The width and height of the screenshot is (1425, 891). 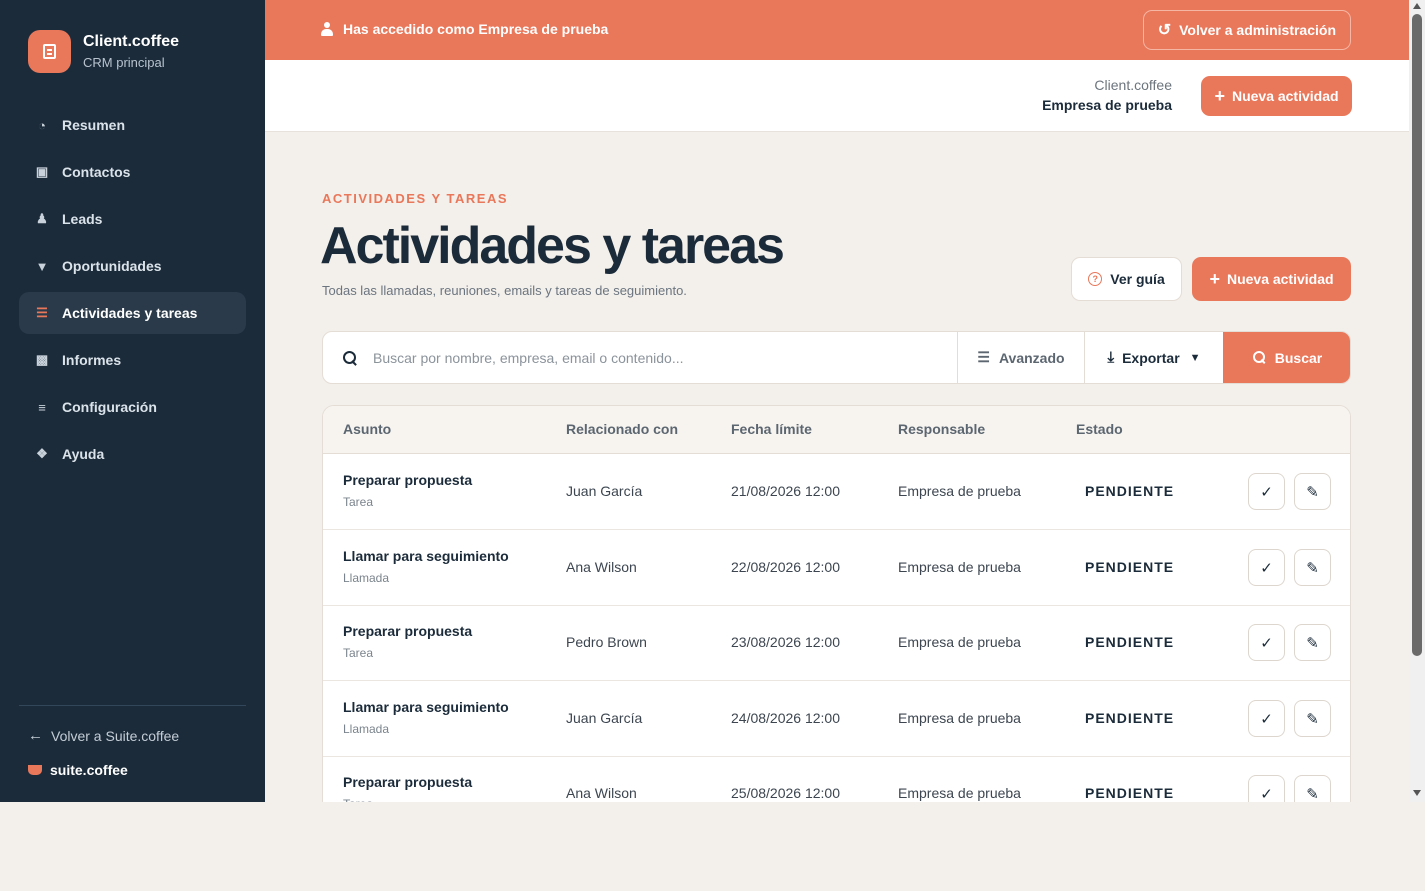 I want to click on sidebar-item-resumen: ◔ Resumen, so click(x=132, y=125).